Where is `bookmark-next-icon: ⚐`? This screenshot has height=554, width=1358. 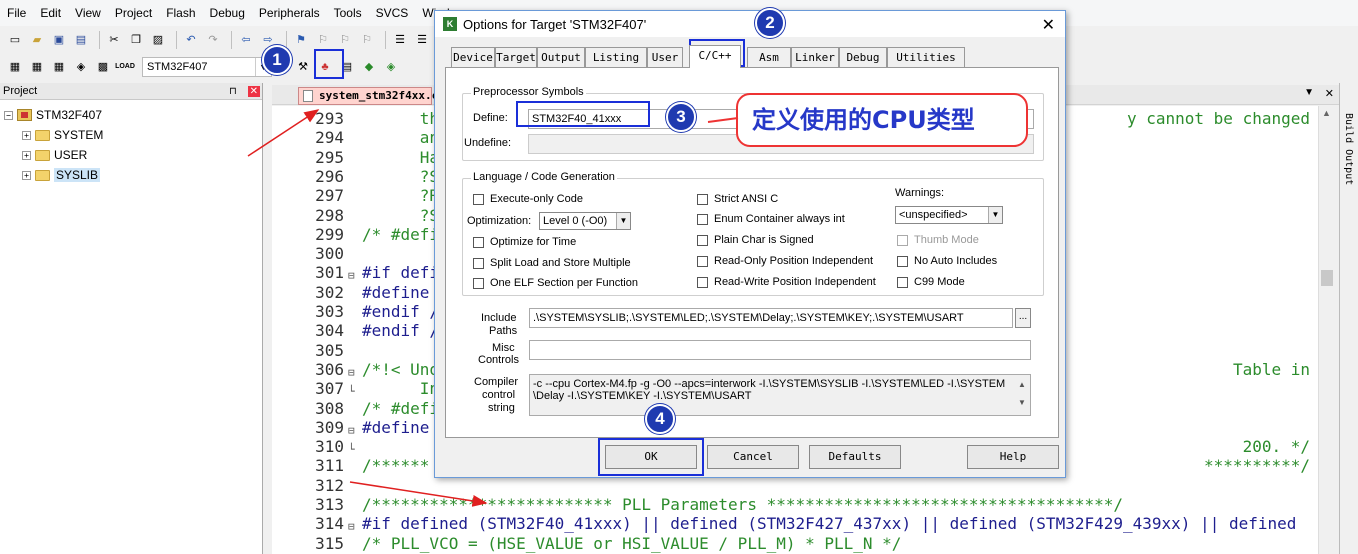 bookmark-next-icon: ⚐ is located at coordinates (345, 40).